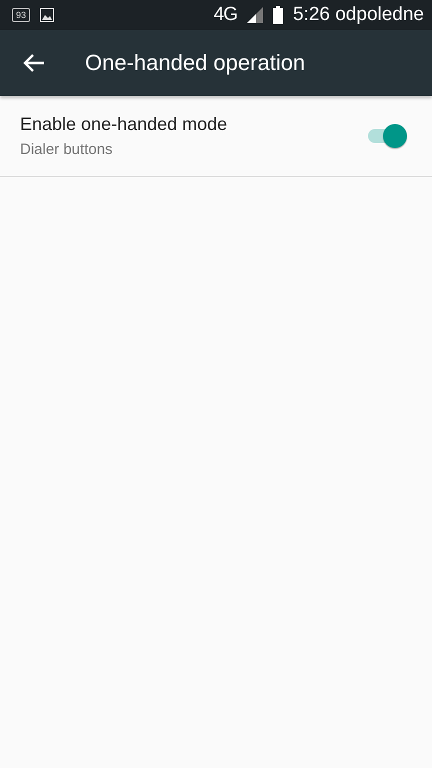  I want to click on setting-row: Enable one-handed mode Dialer buttons, so click(216, 136).